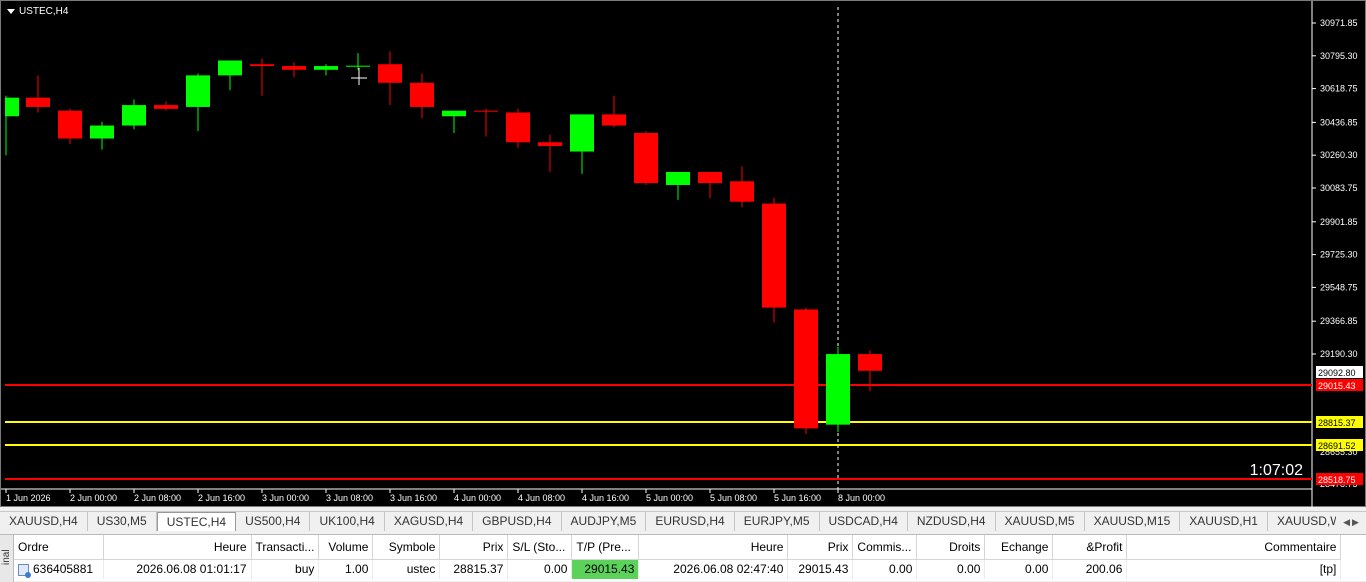  I want to click on tab-xauusd-m15: XAUUSD,M15, so click(1133, 521).